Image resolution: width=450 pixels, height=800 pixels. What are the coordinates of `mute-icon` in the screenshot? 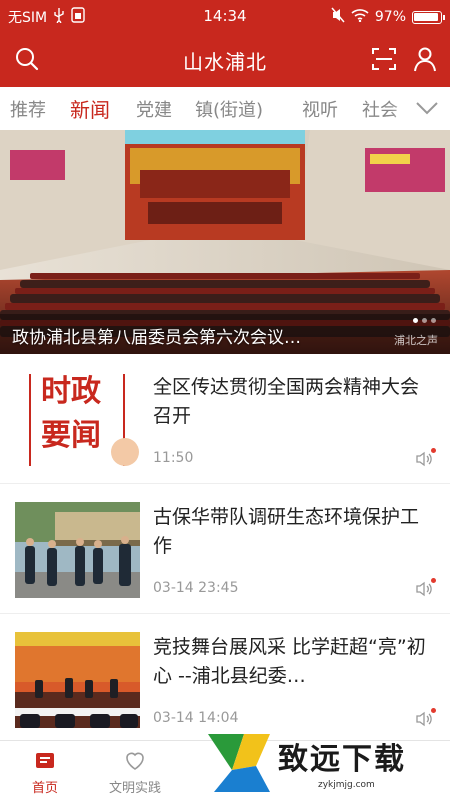 It's located at (338, 17).